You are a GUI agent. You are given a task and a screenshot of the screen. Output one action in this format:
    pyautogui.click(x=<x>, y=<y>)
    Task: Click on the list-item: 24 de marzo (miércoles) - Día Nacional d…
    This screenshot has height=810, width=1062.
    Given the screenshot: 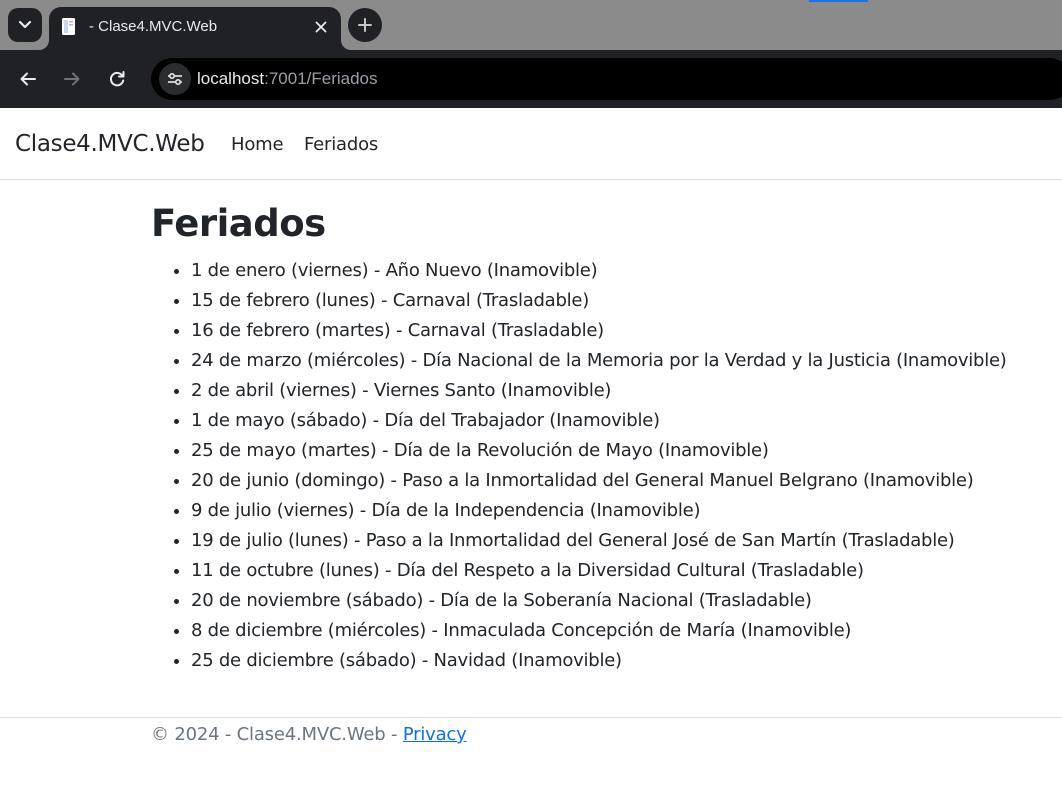 What is the action you would take?
    pyautogui.click(x=621, y=361)
    